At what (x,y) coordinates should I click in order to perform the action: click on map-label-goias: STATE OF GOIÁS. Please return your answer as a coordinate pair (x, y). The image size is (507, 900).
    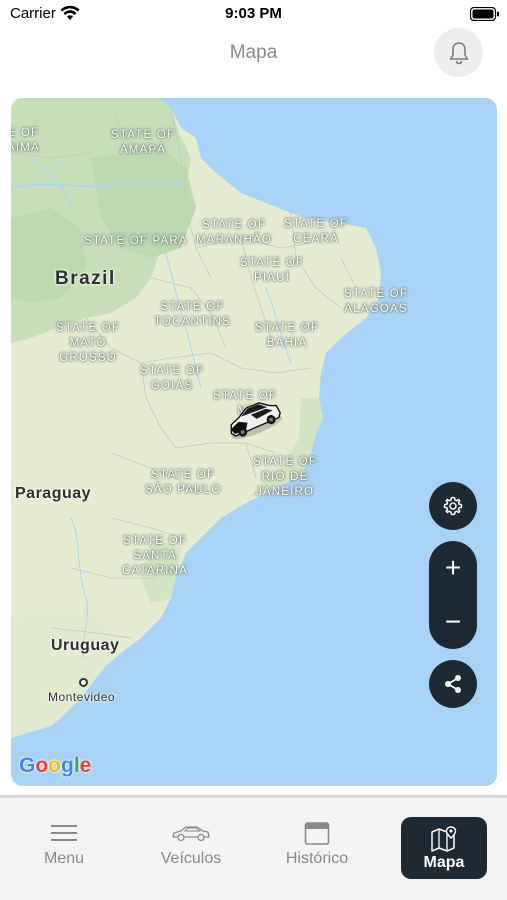
    Looking at the image, I should click on (172, 378).